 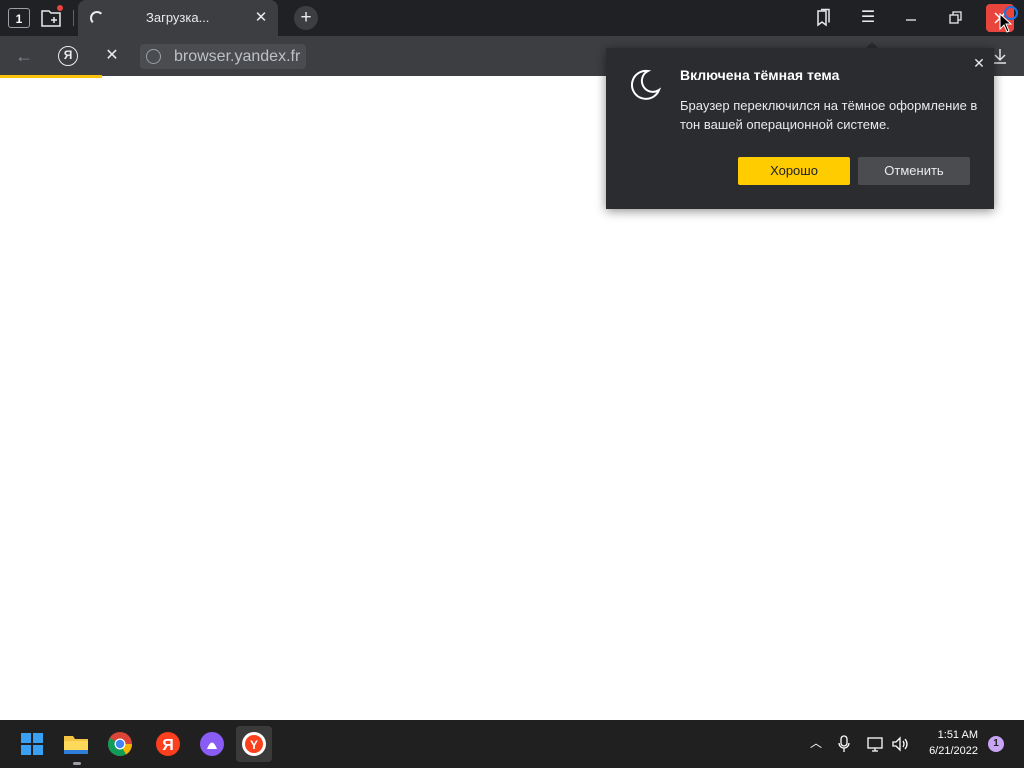 What do you see at coordinates (979, 63) in the screenshot?
I see `popup-close-button: ✕` at bounding box center [979, 63].